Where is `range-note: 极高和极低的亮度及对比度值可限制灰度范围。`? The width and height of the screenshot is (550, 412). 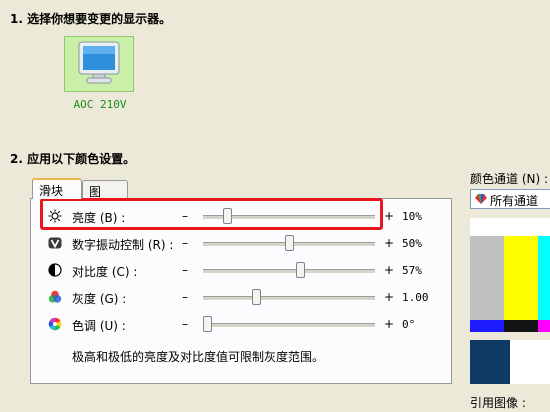
range-note: 极高和极低的亮度及对比度值可限制灰度范围。 is located at coordinates (198, 357).